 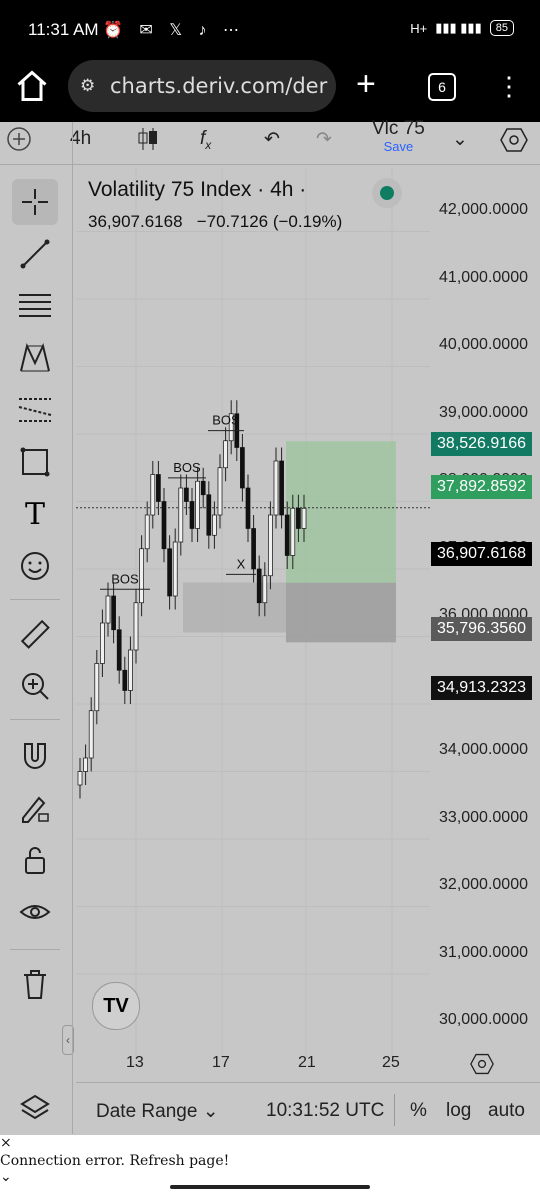 What do you see at coordinates (391, 1062) in the screenshot?
I see `time-axis-label: 25` at bounding box center [391, 1062].